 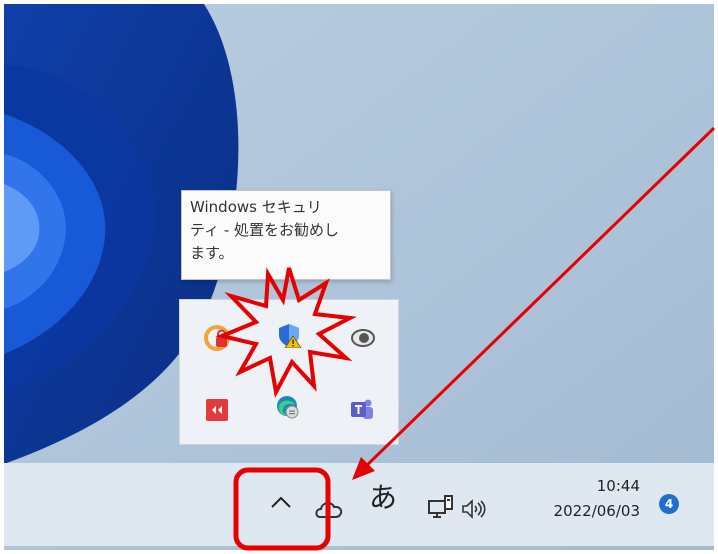 I want to click on edge-icon, so click(x=288, y=407).